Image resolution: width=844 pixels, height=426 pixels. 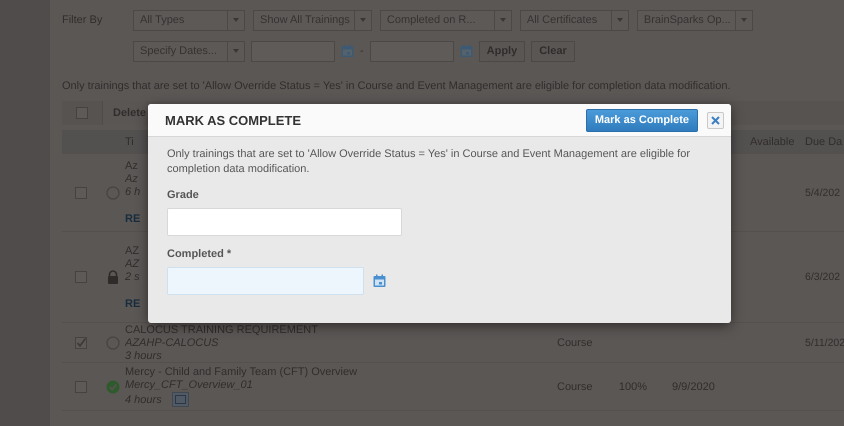 What do you see at coordinates (199, 254) in the screenshot?
I see `field-label: Completed *` at bounding box center [199, 254].